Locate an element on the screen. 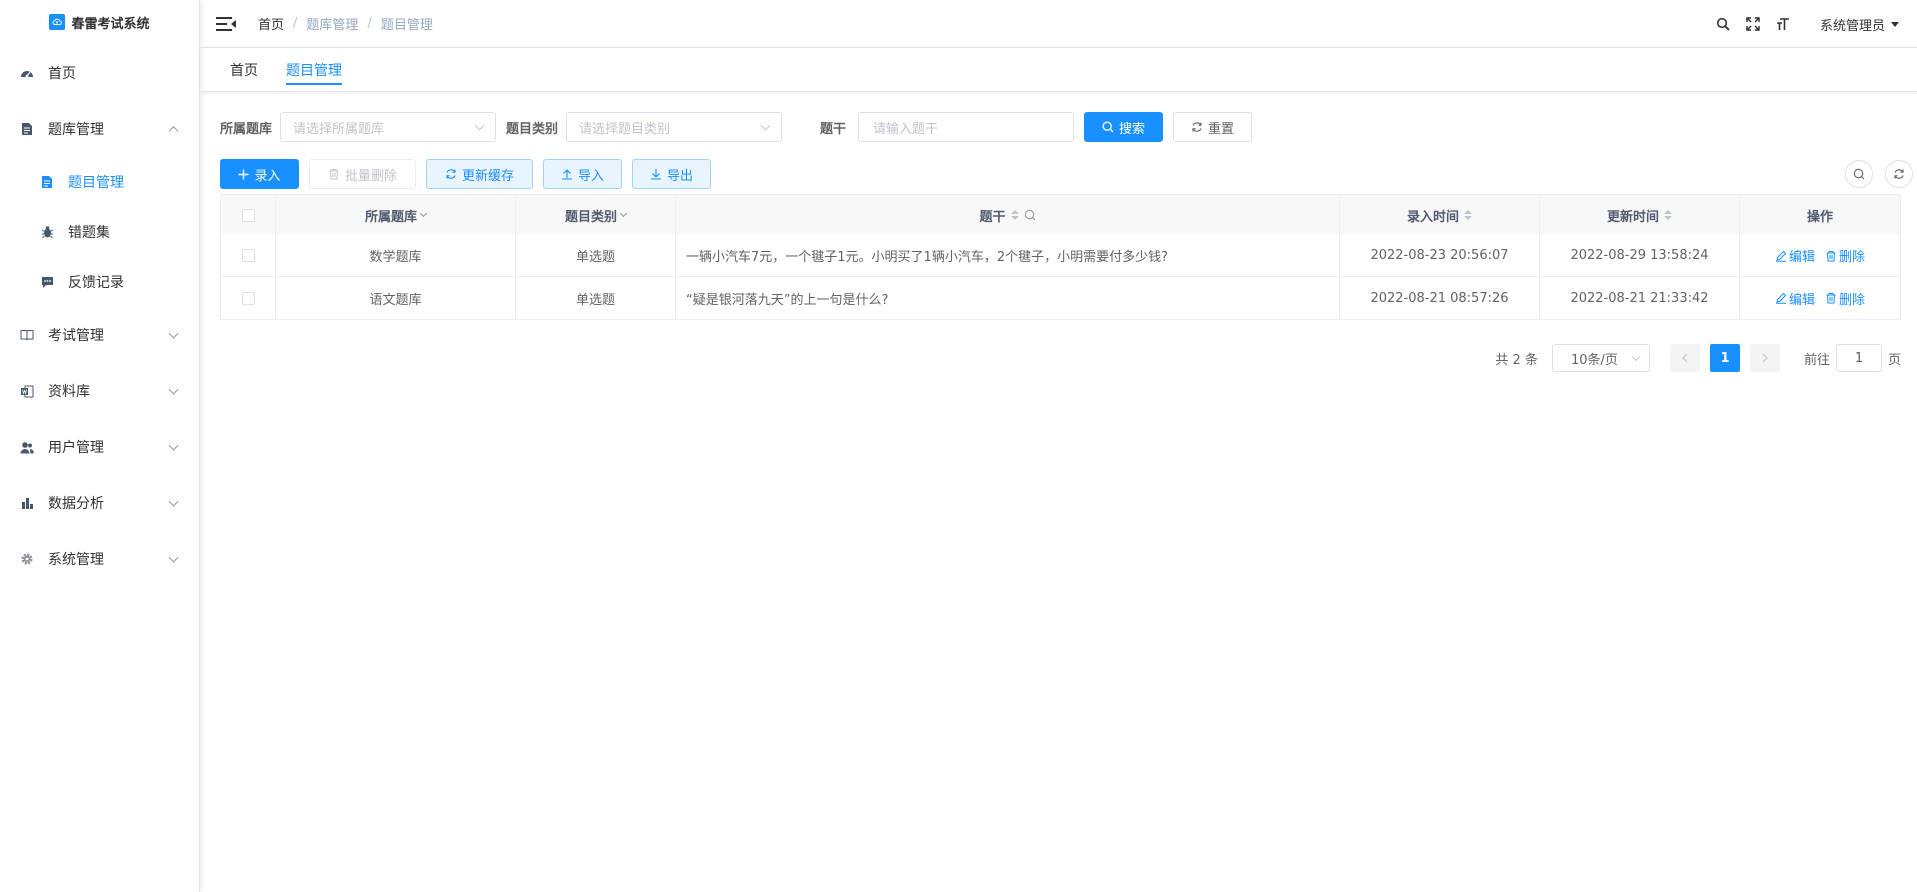 The width and height of the screenshot is (1917, 892). font-size-icon is located at coordinates (1783, 24).